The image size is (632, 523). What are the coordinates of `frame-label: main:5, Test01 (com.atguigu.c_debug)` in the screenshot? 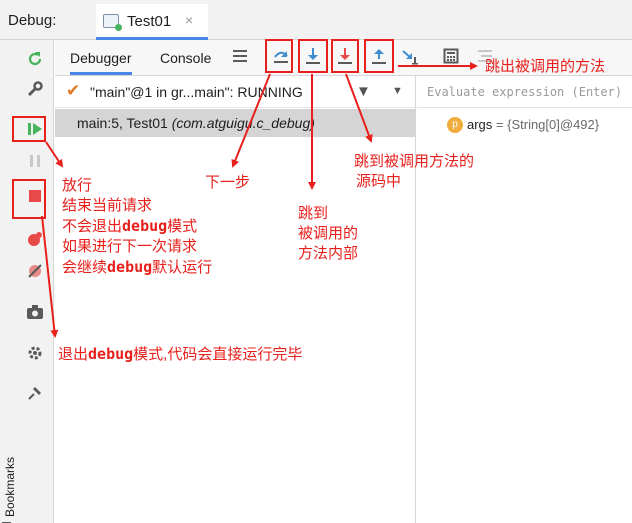 It's located at (196, 123).